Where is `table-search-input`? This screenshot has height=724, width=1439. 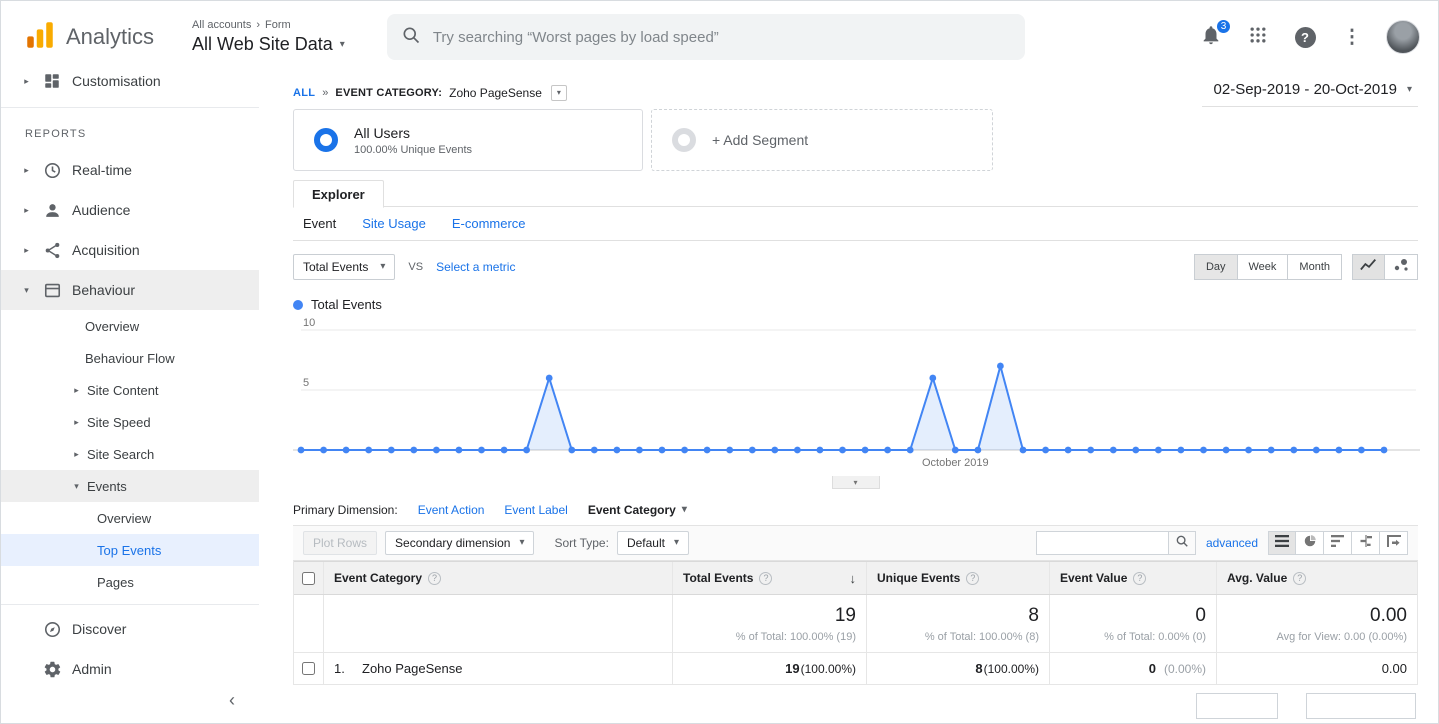 table-search-input is located at coordinates (1101, 543).